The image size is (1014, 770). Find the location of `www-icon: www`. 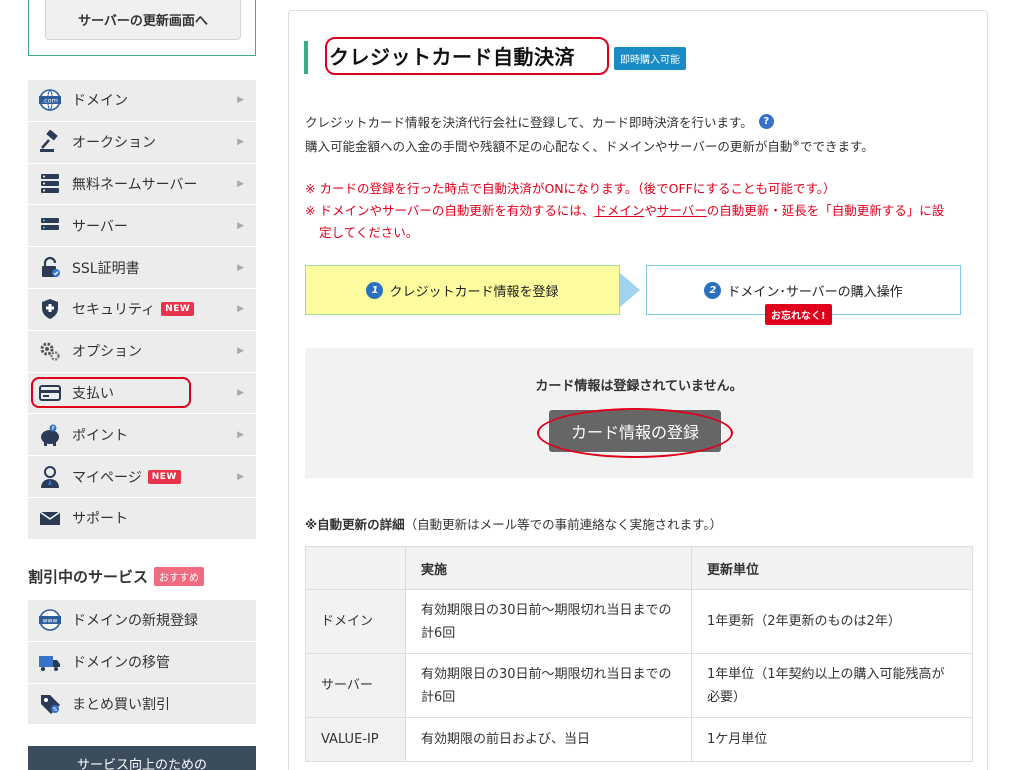

www-icon: www is located at coordinates (50, 620).